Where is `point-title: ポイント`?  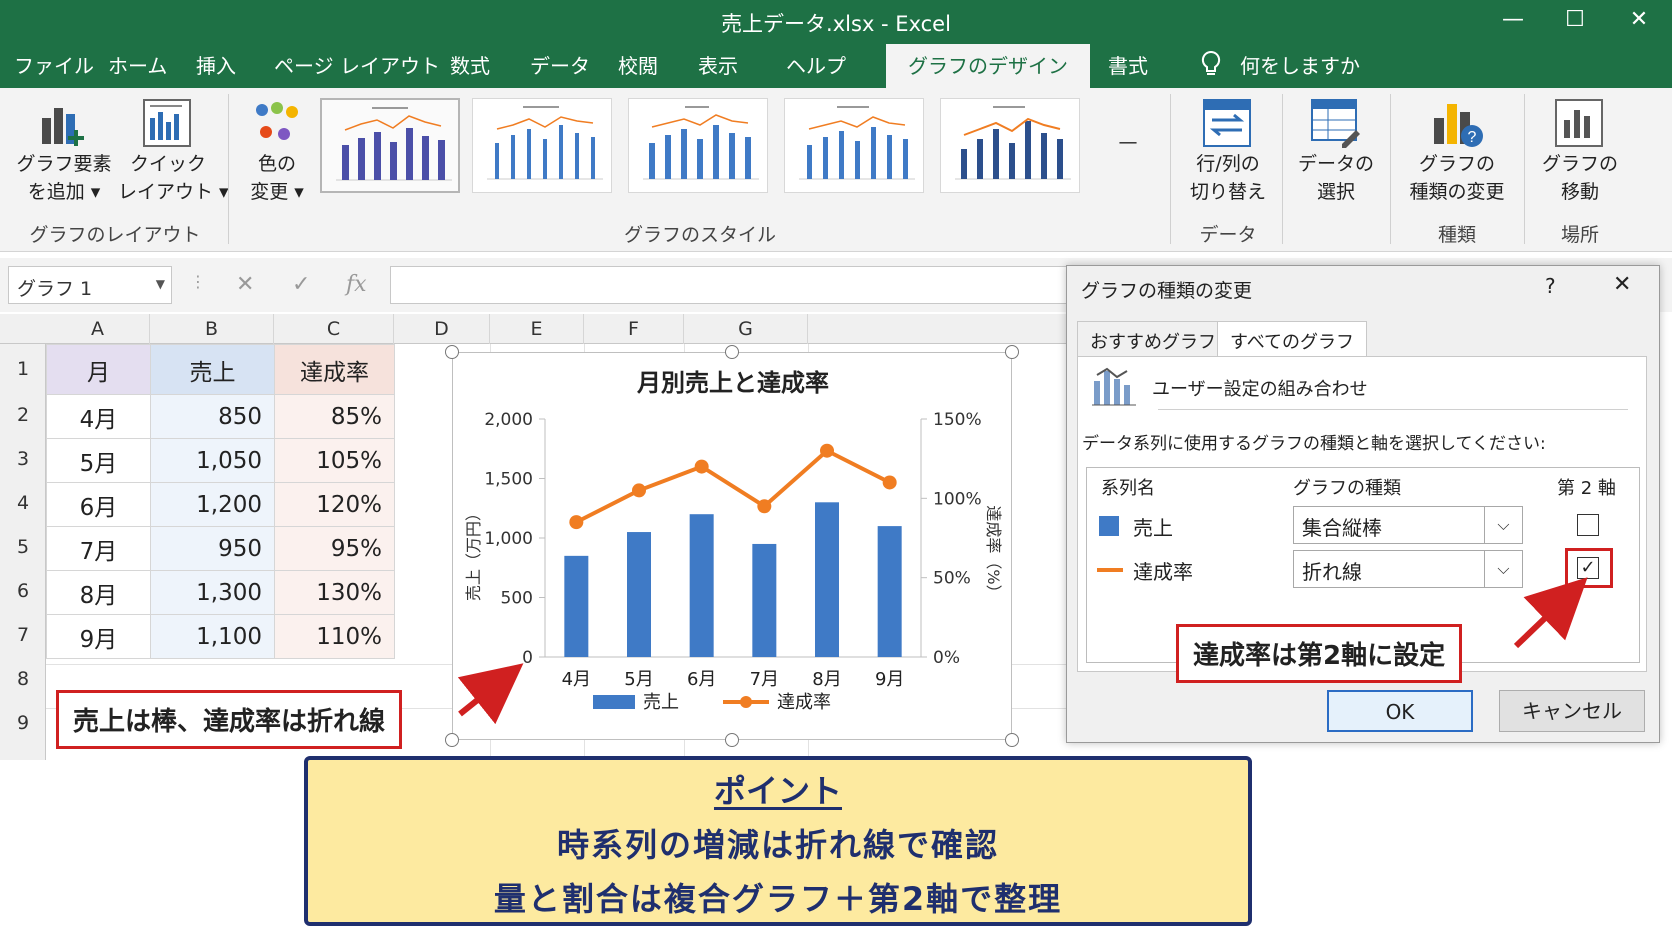 point-title: ポイント is located at coordinates (777, 791).